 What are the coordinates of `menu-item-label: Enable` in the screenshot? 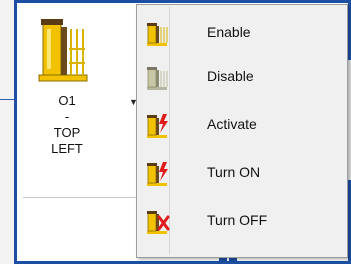 It's located at (229, 32).